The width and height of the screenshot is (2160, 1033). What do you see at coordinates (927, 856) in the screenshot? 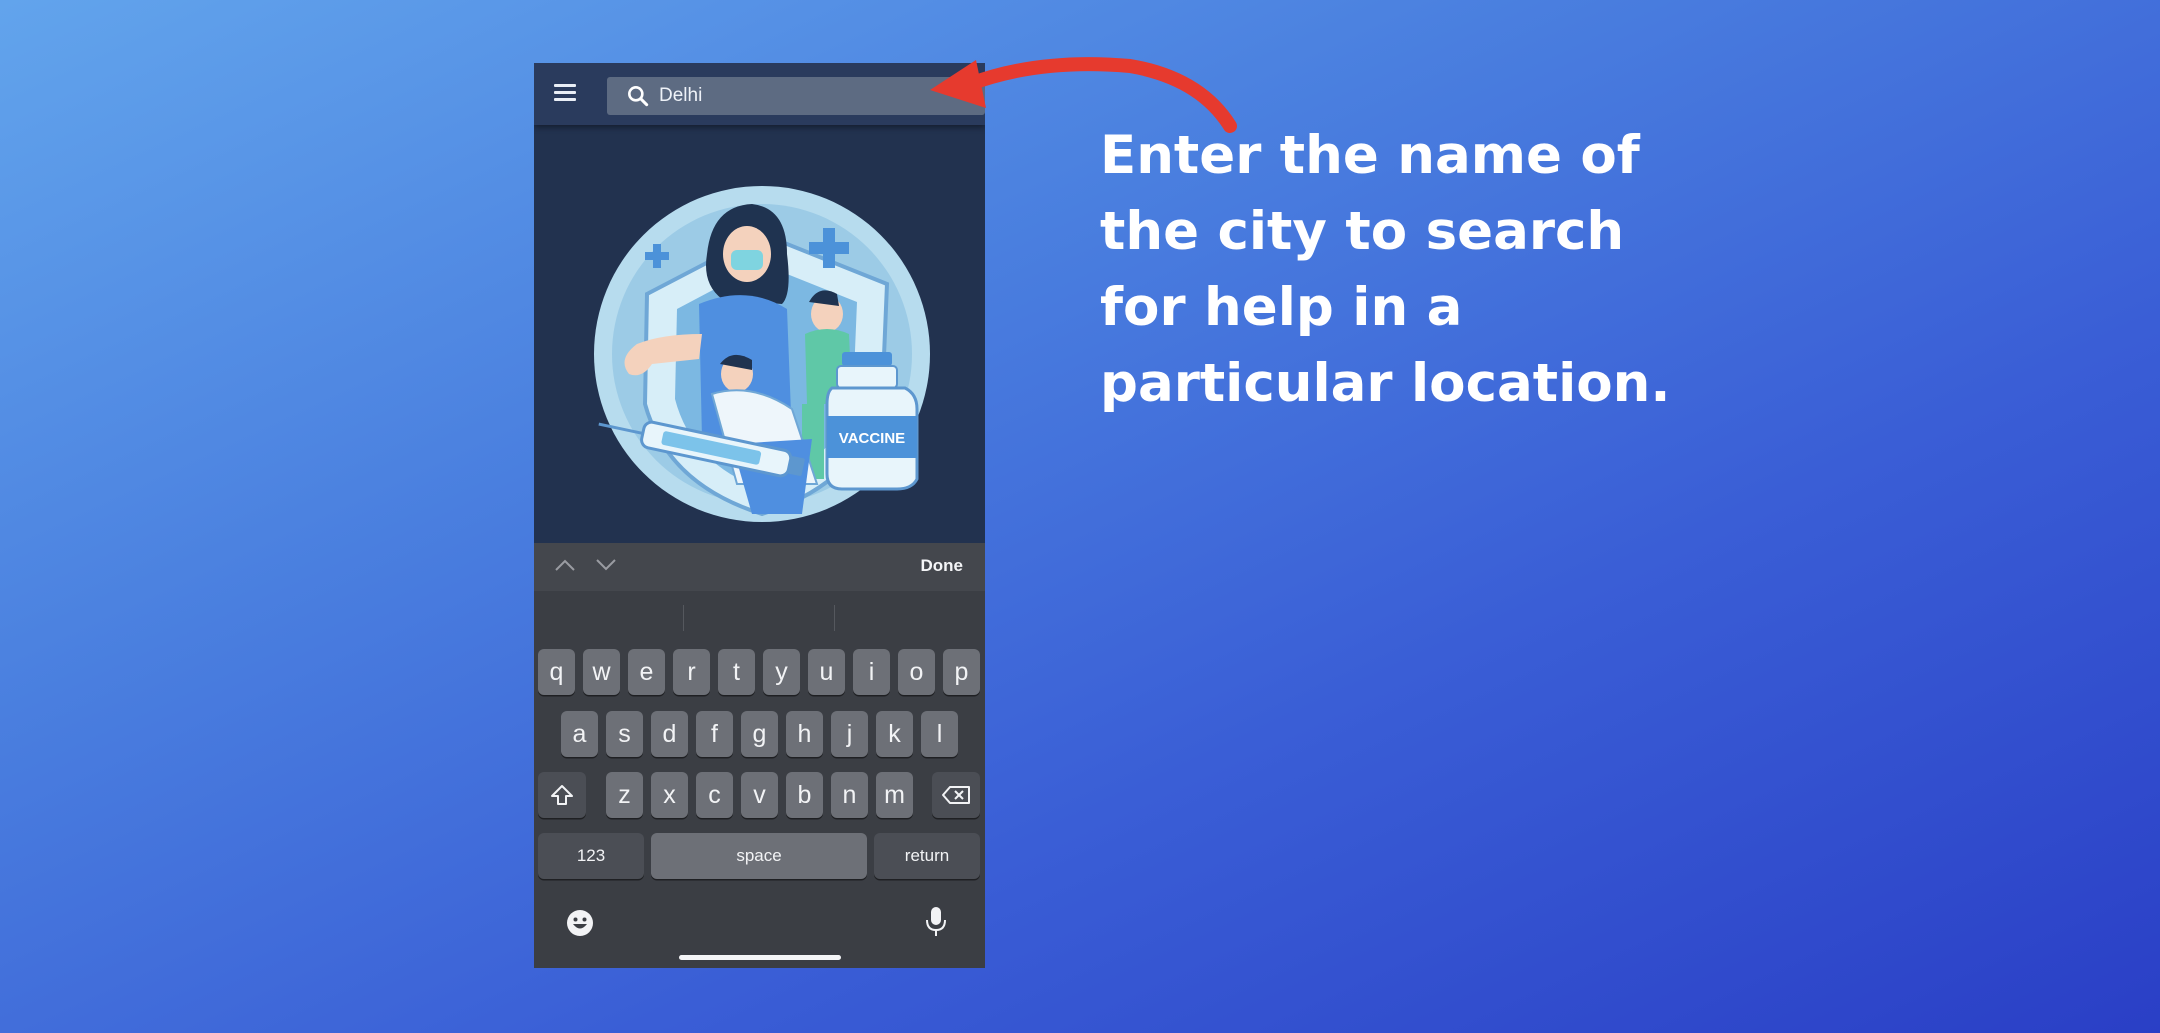
I see `return-key: return` at bounding box center [927, 856].